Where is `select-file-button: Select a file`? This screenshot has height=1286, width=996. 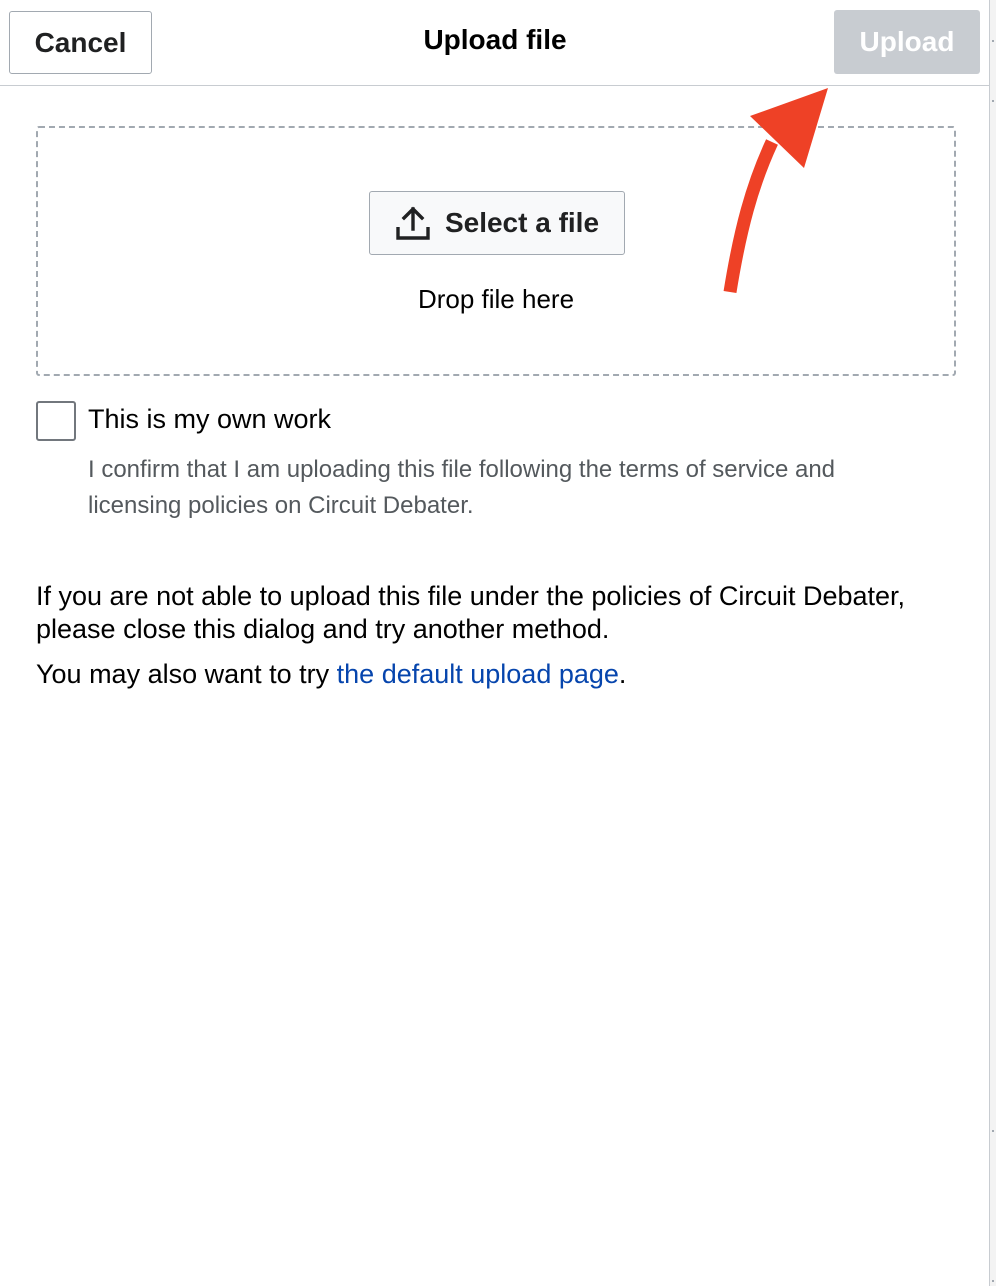 select-file-button: Select a file is located at coordinates (497, 223).